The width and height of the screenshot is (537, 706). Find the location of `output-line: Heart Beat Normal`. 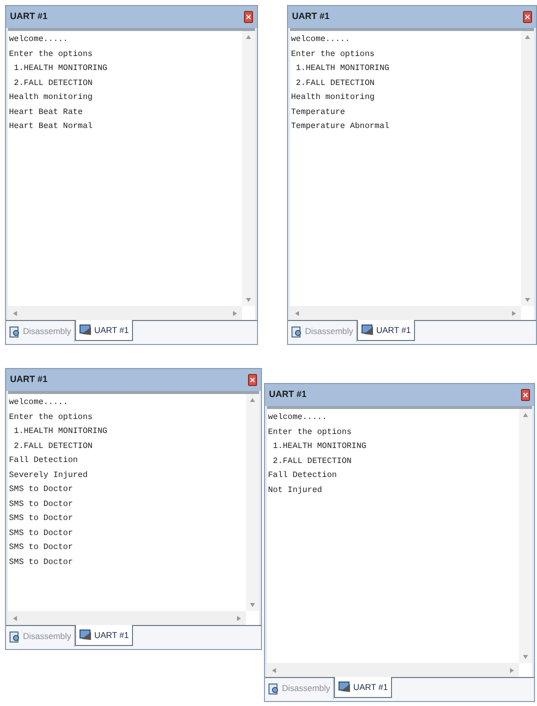

output-line: Heart Beat Normal is located at coordinates (51, 127).